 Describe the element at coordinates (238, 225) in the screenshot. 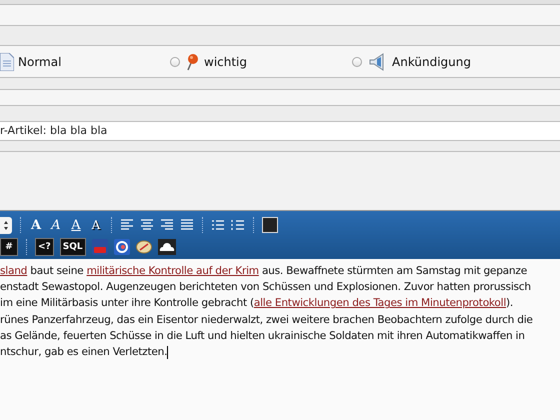

I see `numbered-list-icon` at that location.